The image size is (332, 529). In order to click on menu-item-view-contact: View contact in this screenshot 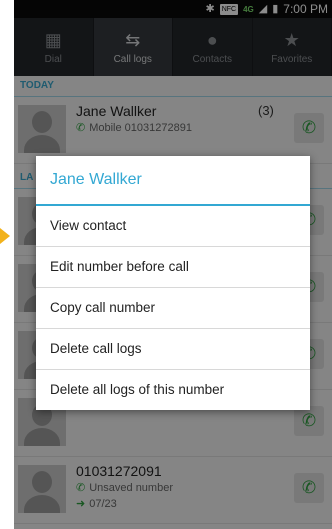, I will do `click(173, 226)`.